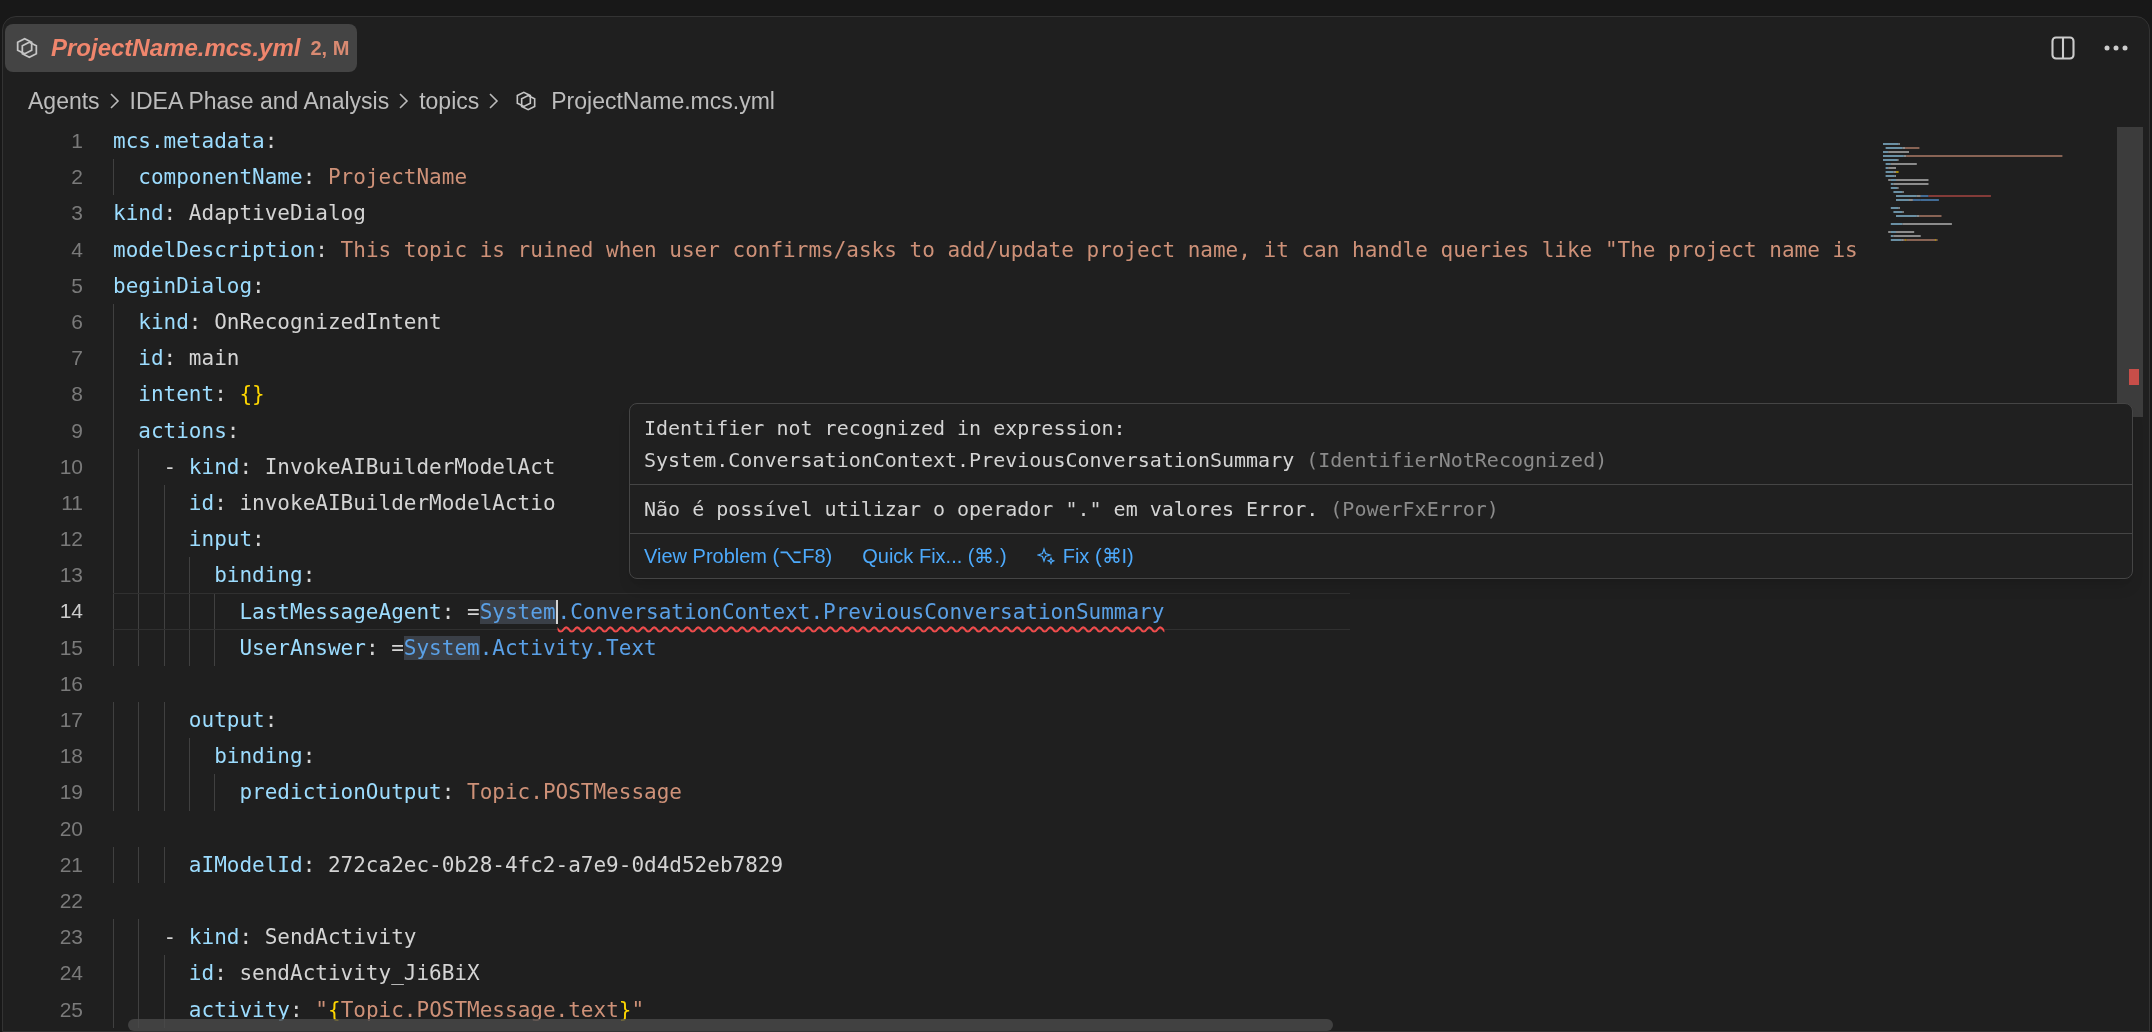  I want to click on line-number: 11, so click(72, 502).